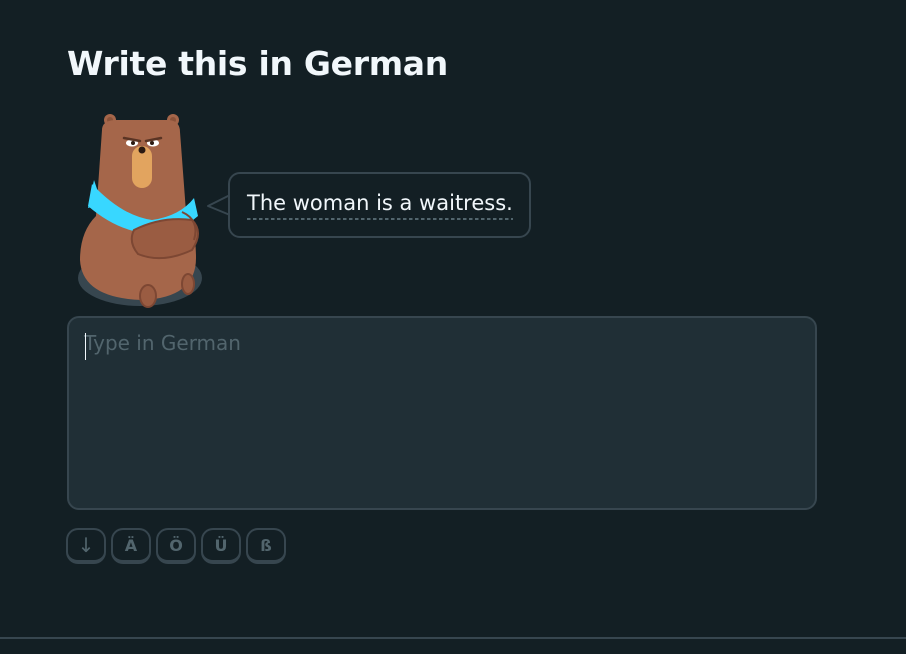  What do you see at coordinates (85, 346) in the screenshot?
I see `text-cursor` at bounding box center [85, 346].